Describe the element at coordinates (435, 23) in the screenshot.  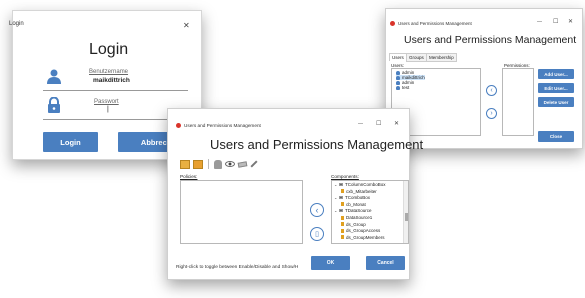
I see `users-window-title: Users and Permissions Management` at that location.